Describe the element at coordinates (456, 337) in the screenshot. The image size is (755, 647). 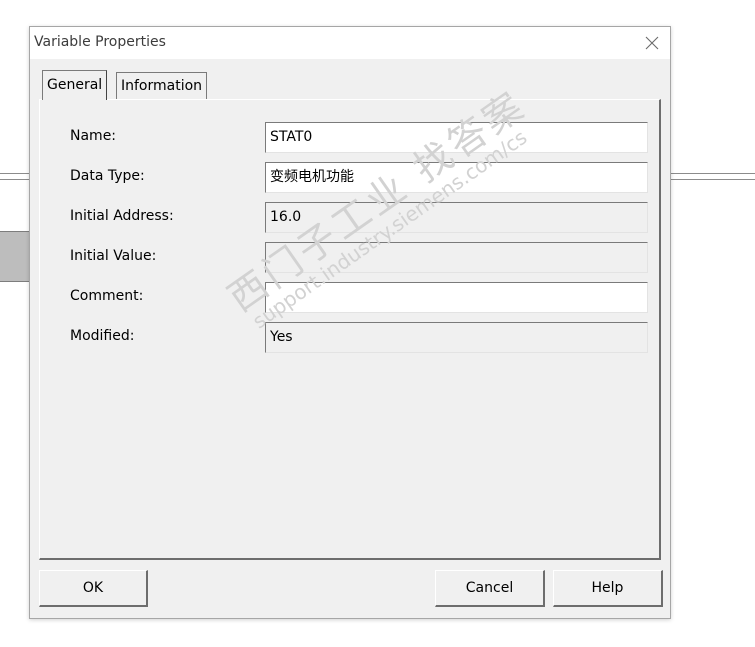
I see `modified-field: Yes` at that location.